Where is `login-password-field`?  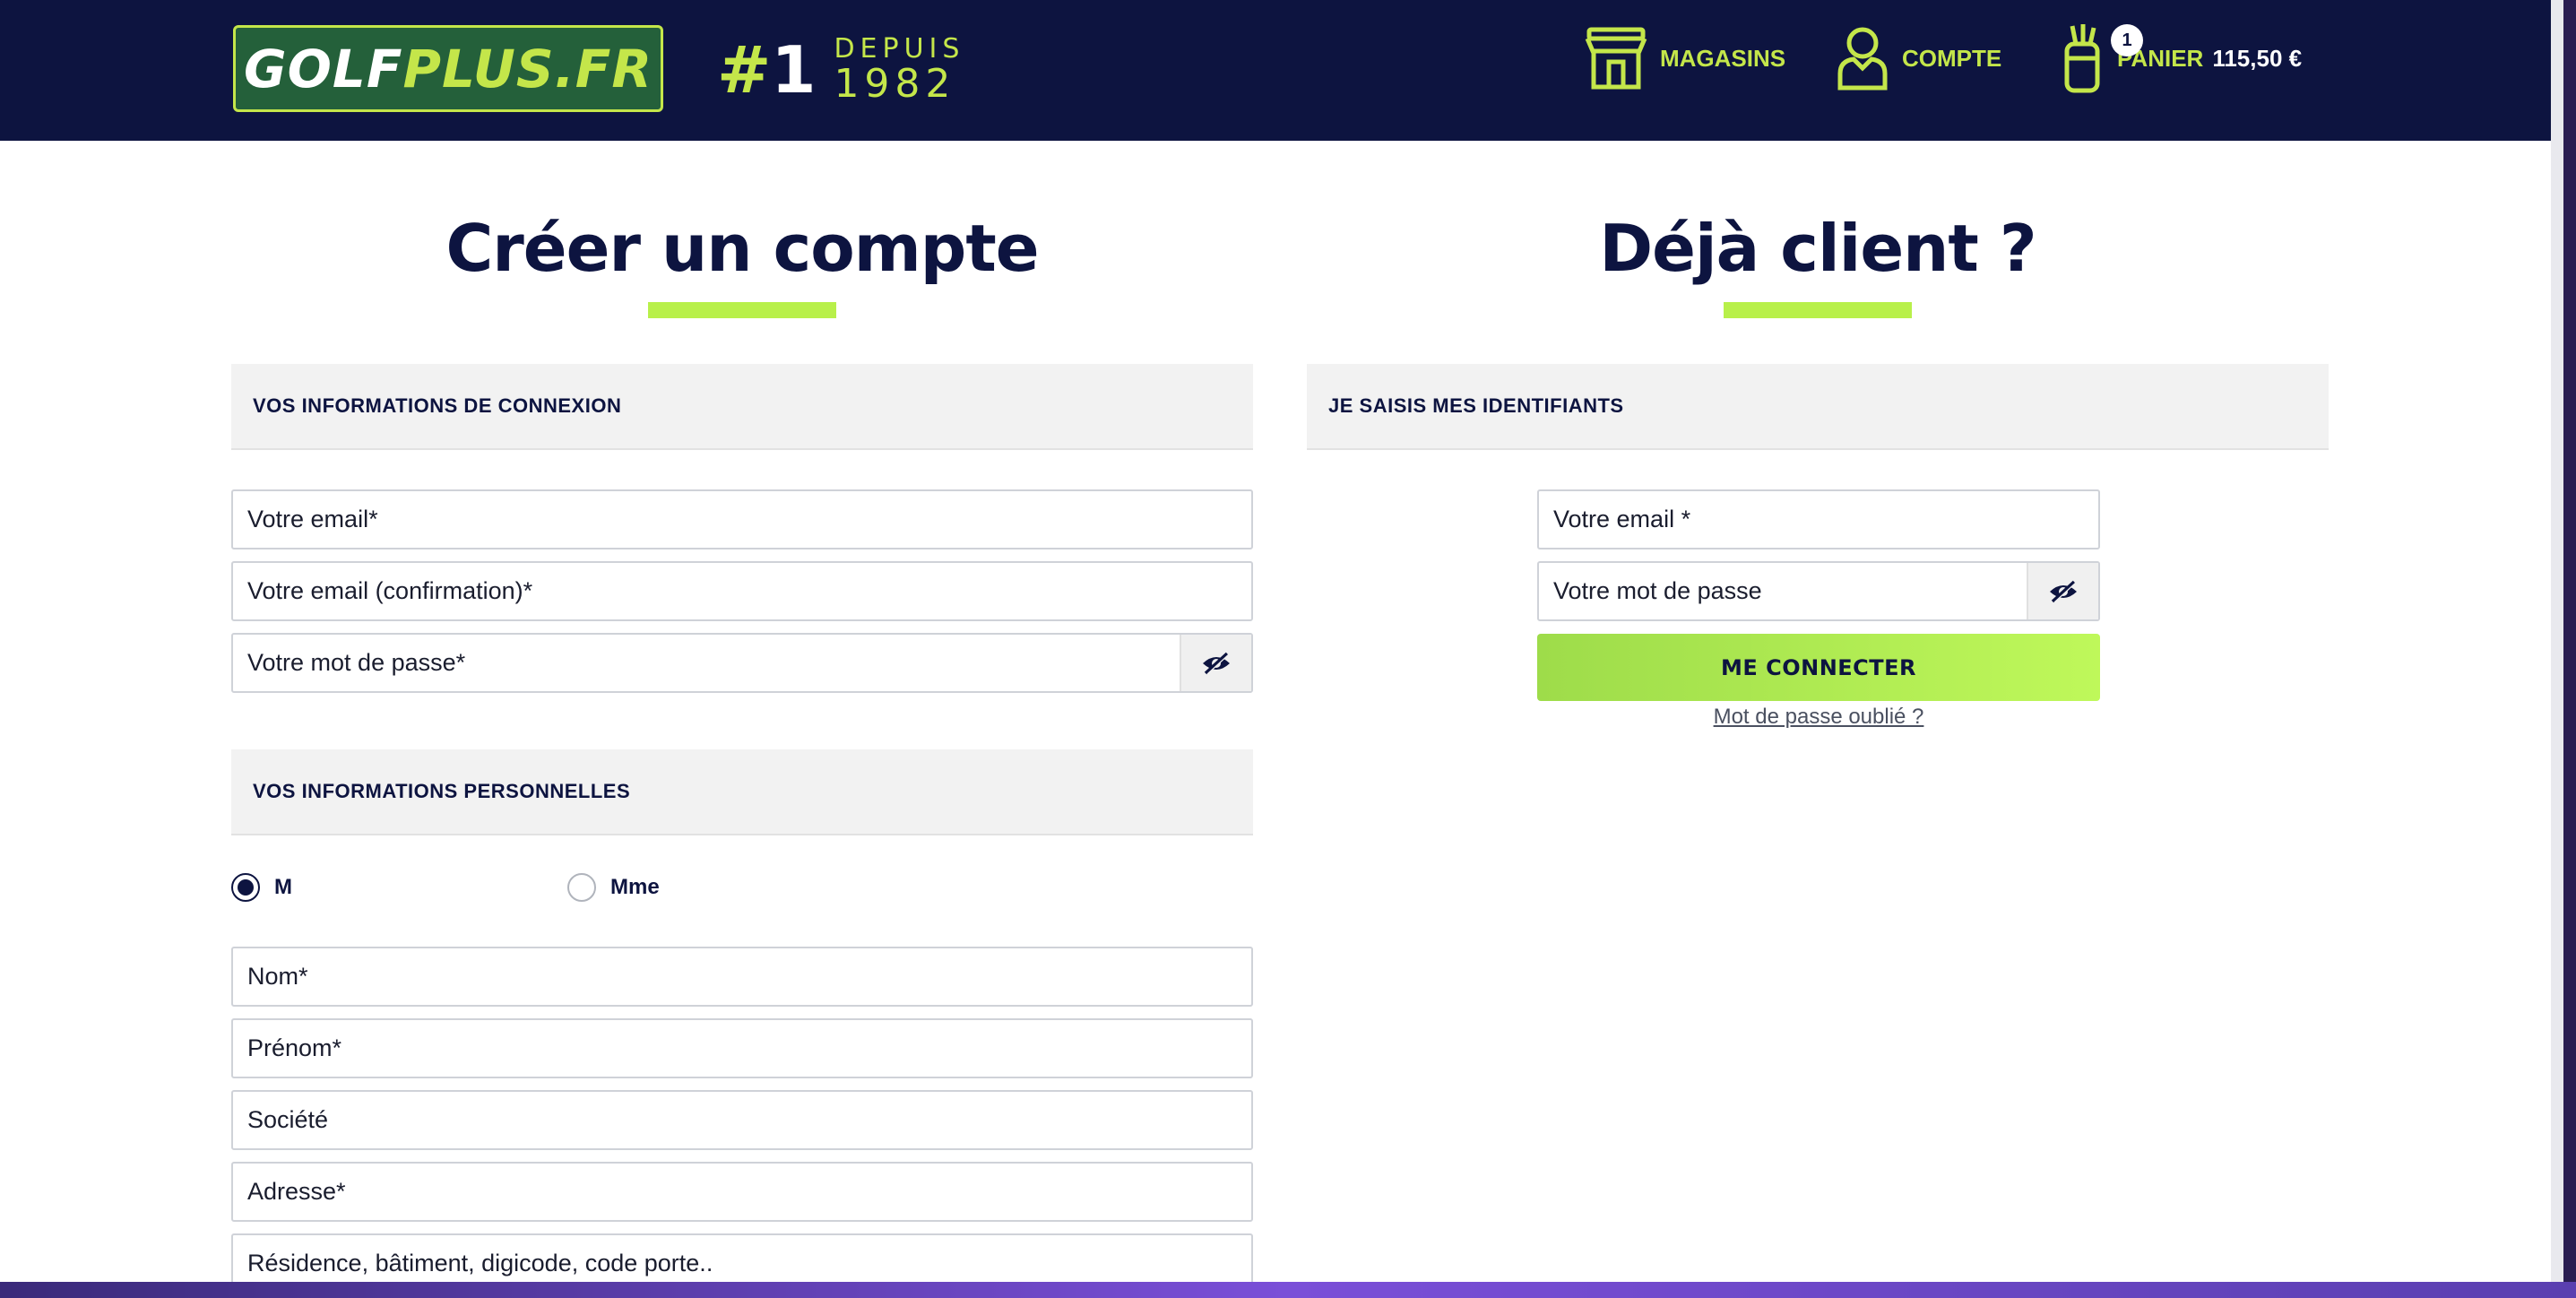
login-password-field is located at coordinates (1818, 591).